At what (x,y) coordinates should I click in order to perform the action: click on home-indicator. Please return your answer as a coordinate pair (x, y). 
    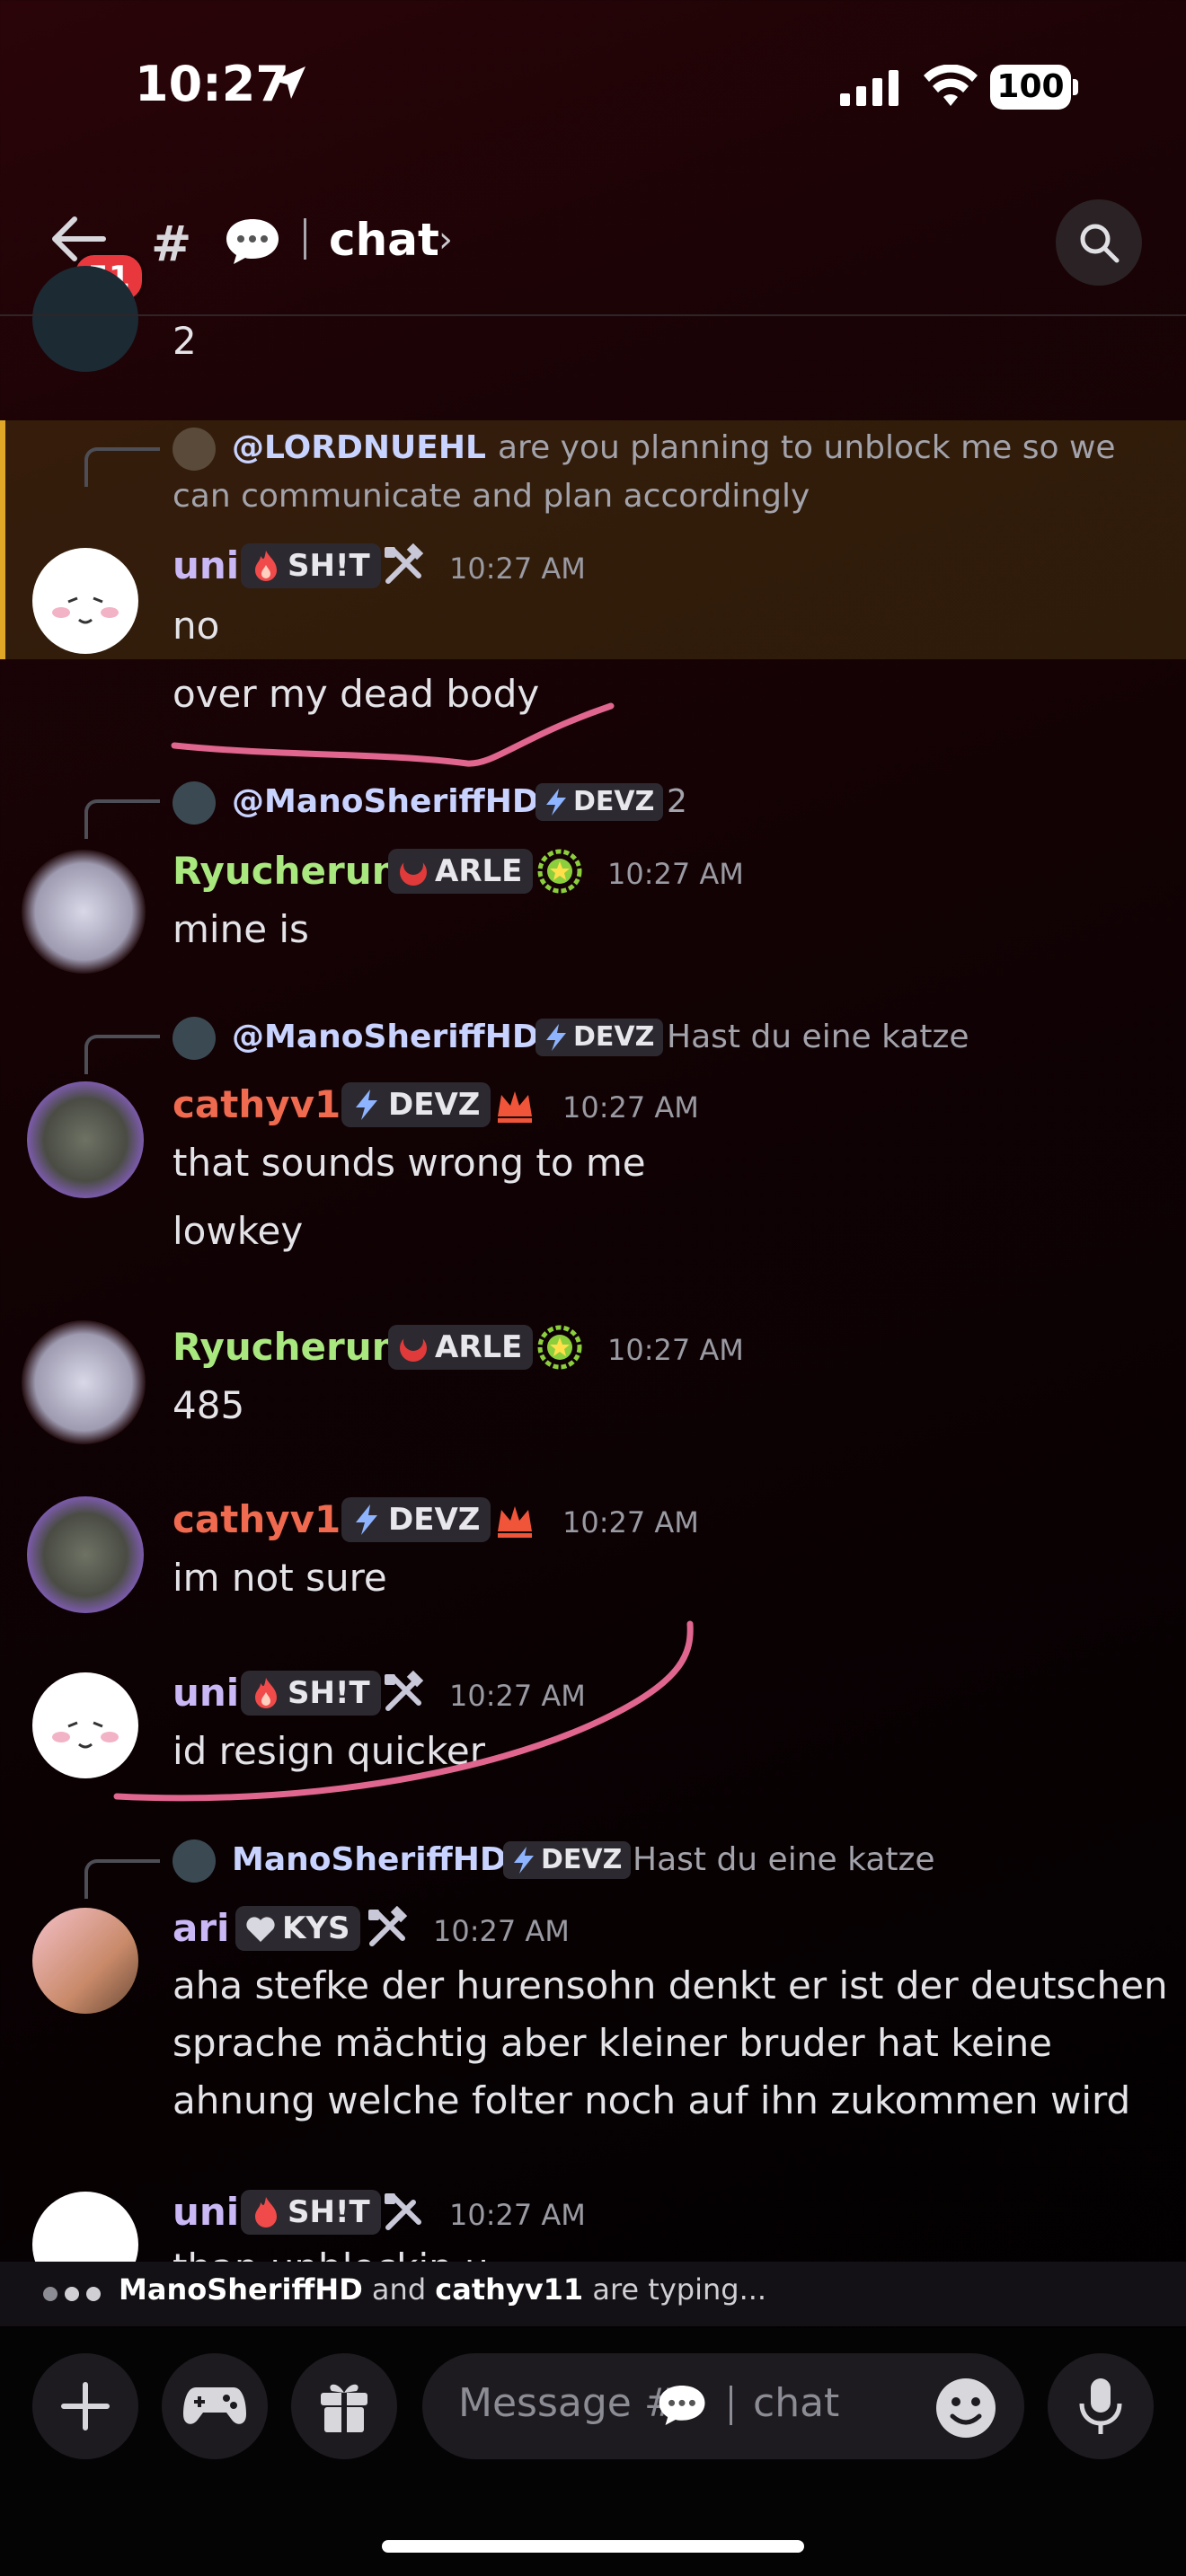
    Looking at the image, I should click on (593, 2546).